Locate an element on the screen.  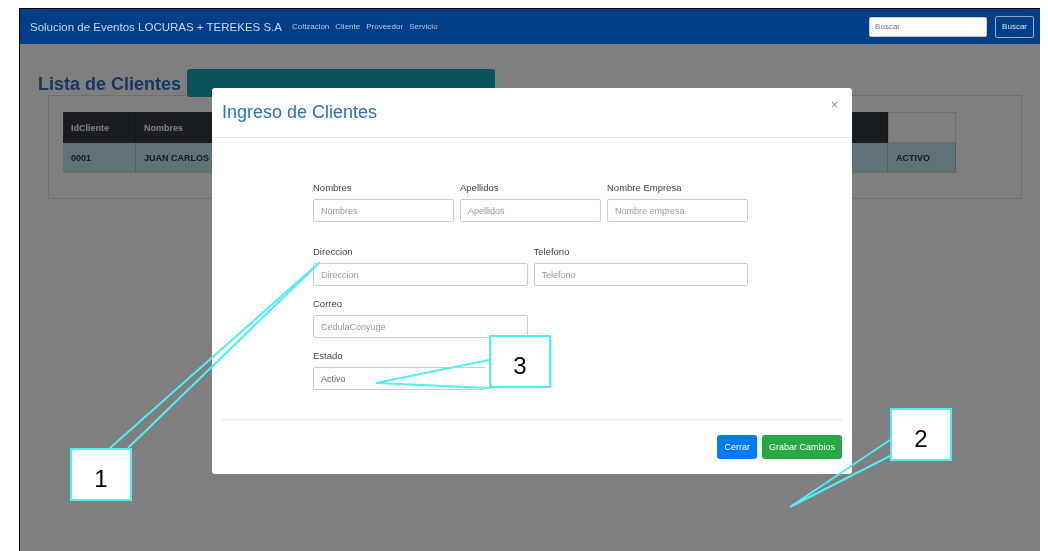
field-label: Telefono is located at coordinates (552, 251).